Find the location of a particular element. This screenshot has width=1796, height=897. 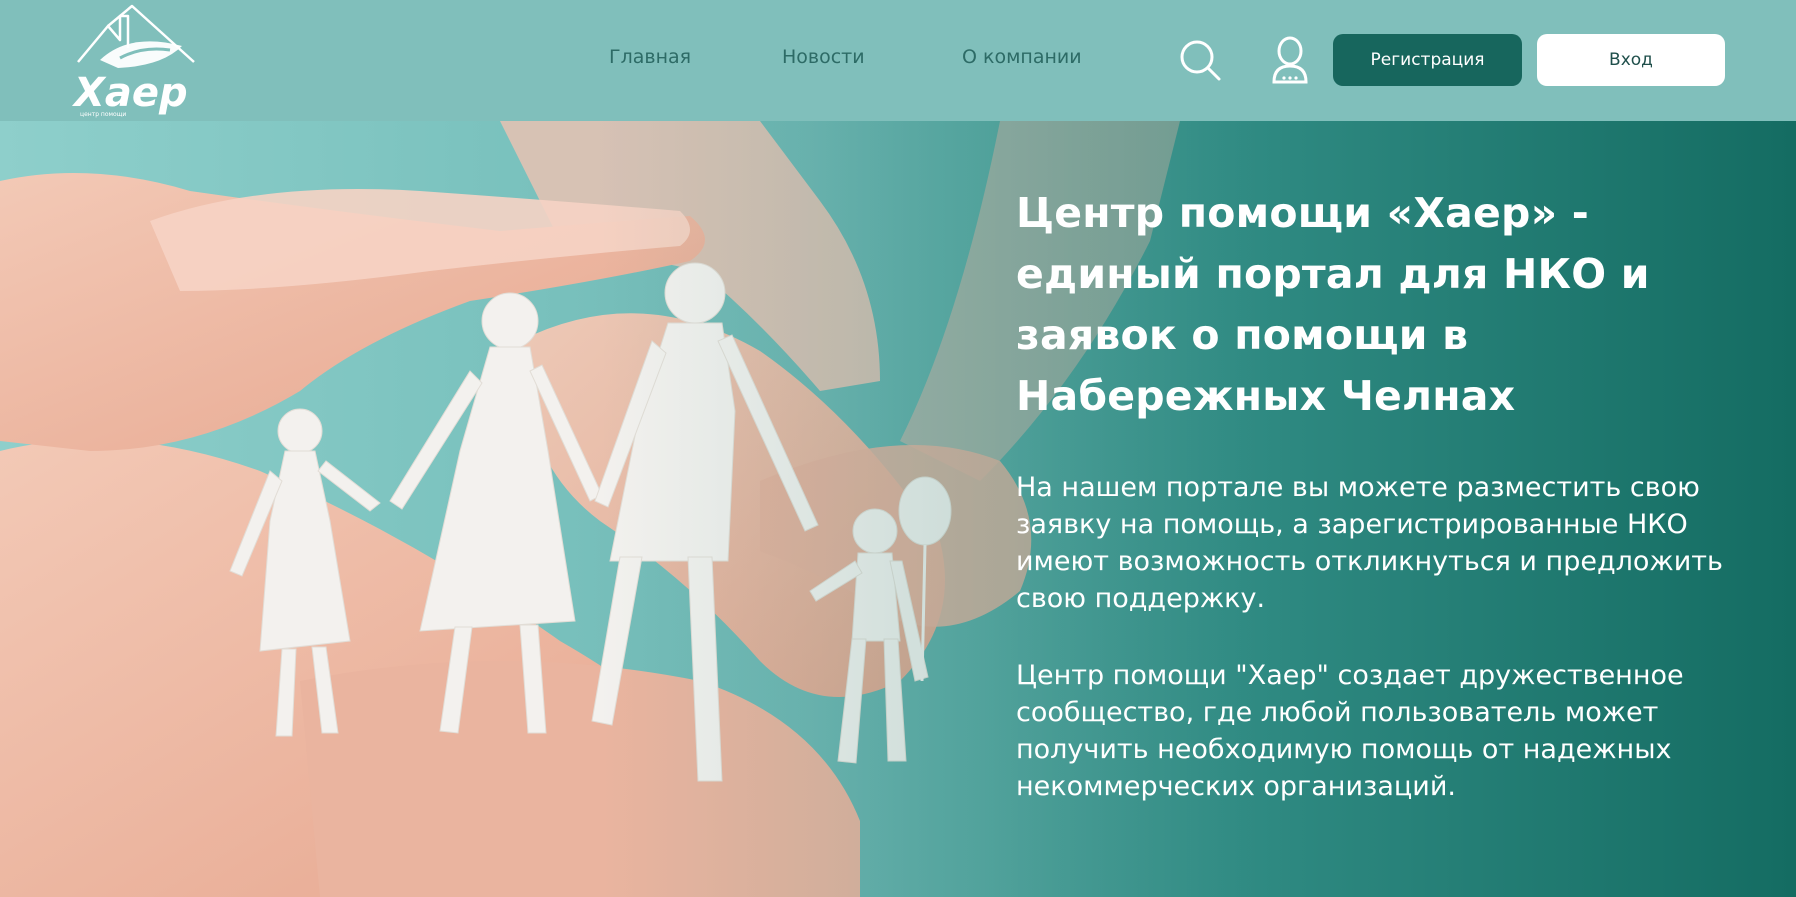

nav-about-link: О компании is located at coordinates (1022, 57).